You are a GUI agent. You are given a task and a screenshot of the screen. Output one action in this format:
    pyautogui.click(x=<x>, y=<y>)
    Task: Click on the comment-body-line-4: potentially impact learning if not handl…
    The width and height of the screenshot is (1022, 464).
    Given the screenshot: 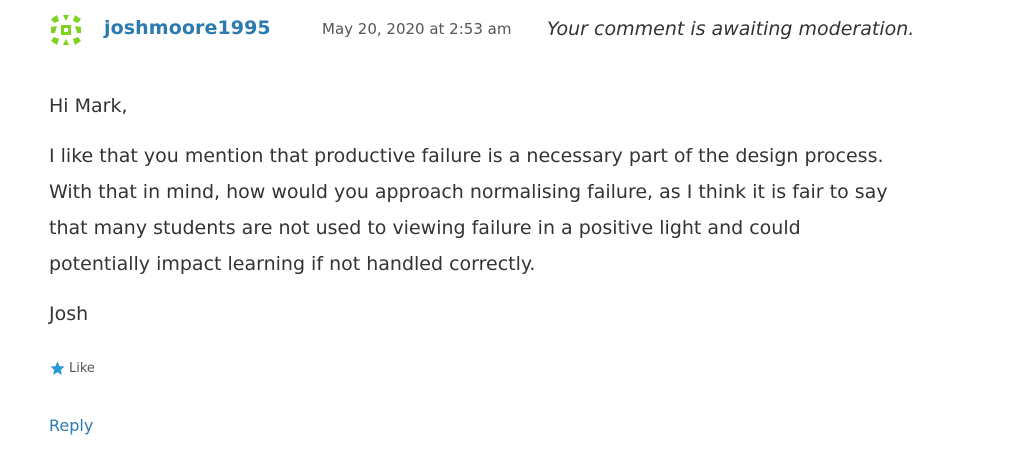 What is the action you would take?
    pyautogui.click(x=292, y=264)
    